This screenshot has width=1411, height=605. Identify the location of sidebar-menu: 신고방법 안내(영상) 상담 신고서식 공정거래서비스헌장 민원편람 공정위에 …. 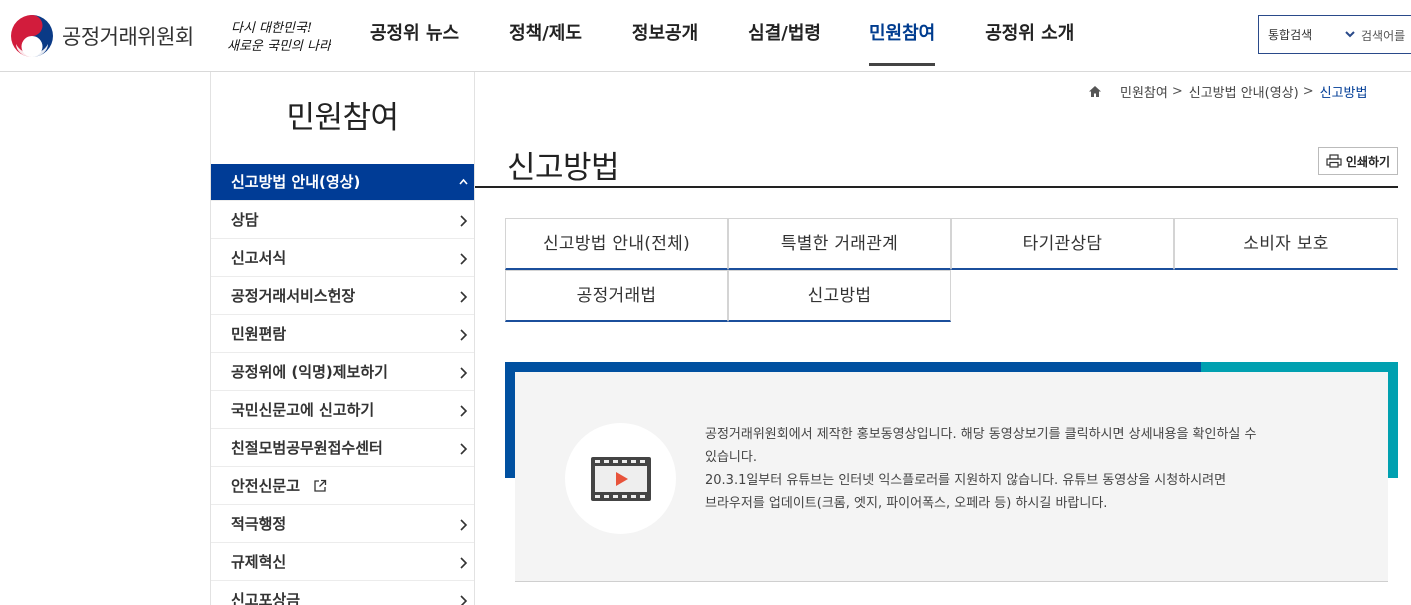
(342, 384).